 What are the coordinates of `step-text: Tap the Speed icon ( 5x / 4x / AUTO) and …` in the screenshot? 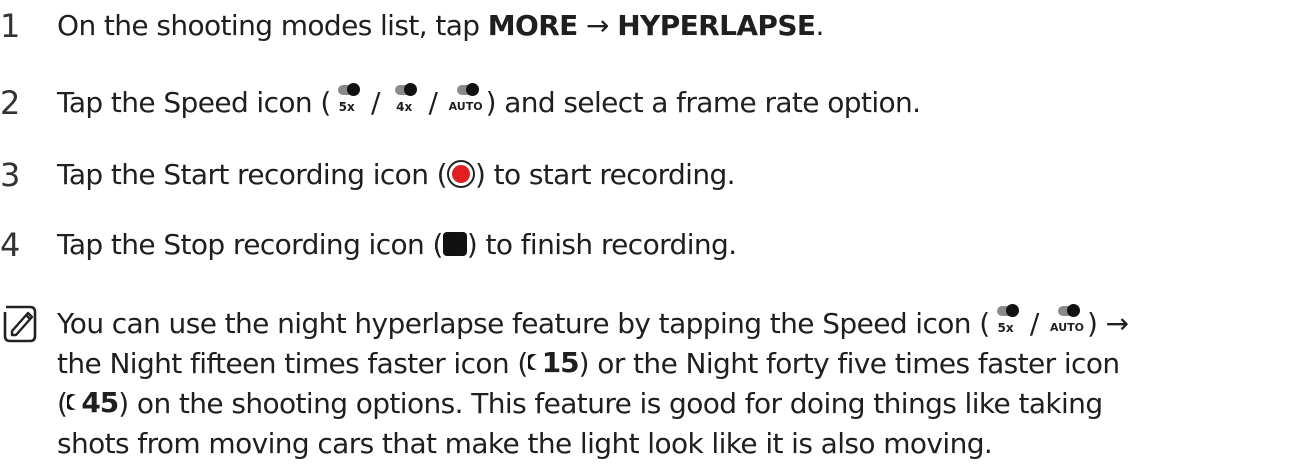 It's located at (489, 102).